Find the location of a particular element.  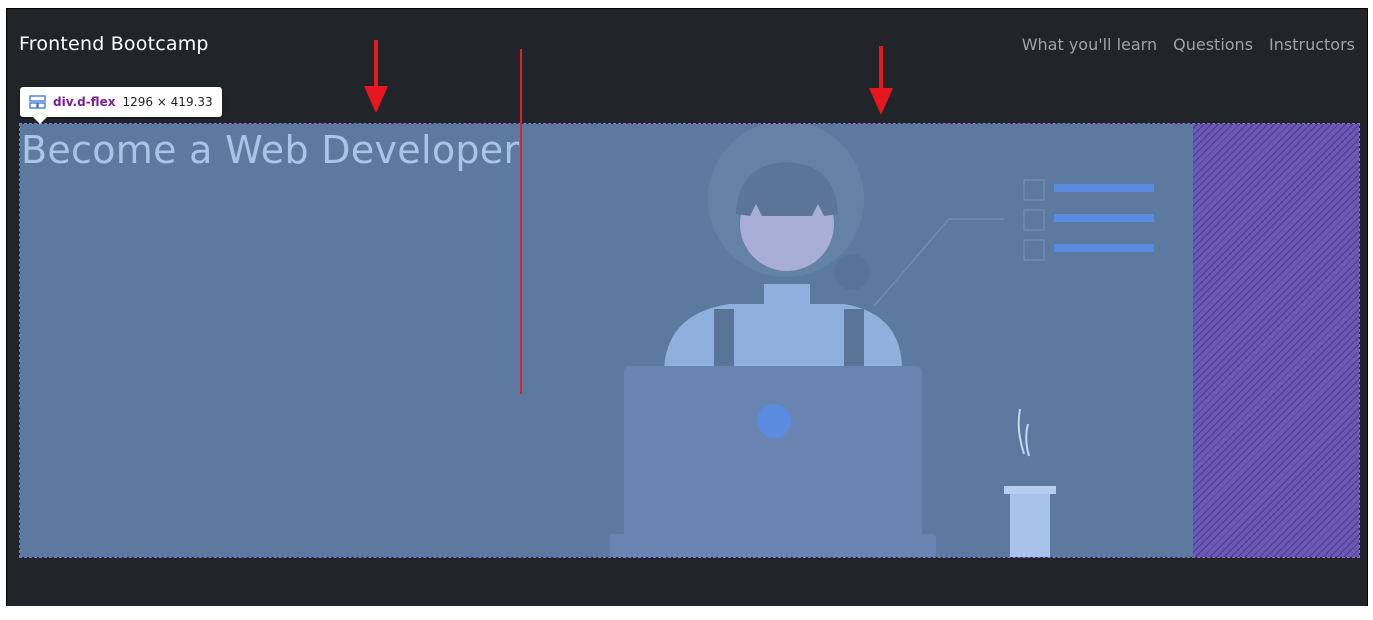

navbar-brand: Frontend Bootcamp is located at coordinates (114, 44).